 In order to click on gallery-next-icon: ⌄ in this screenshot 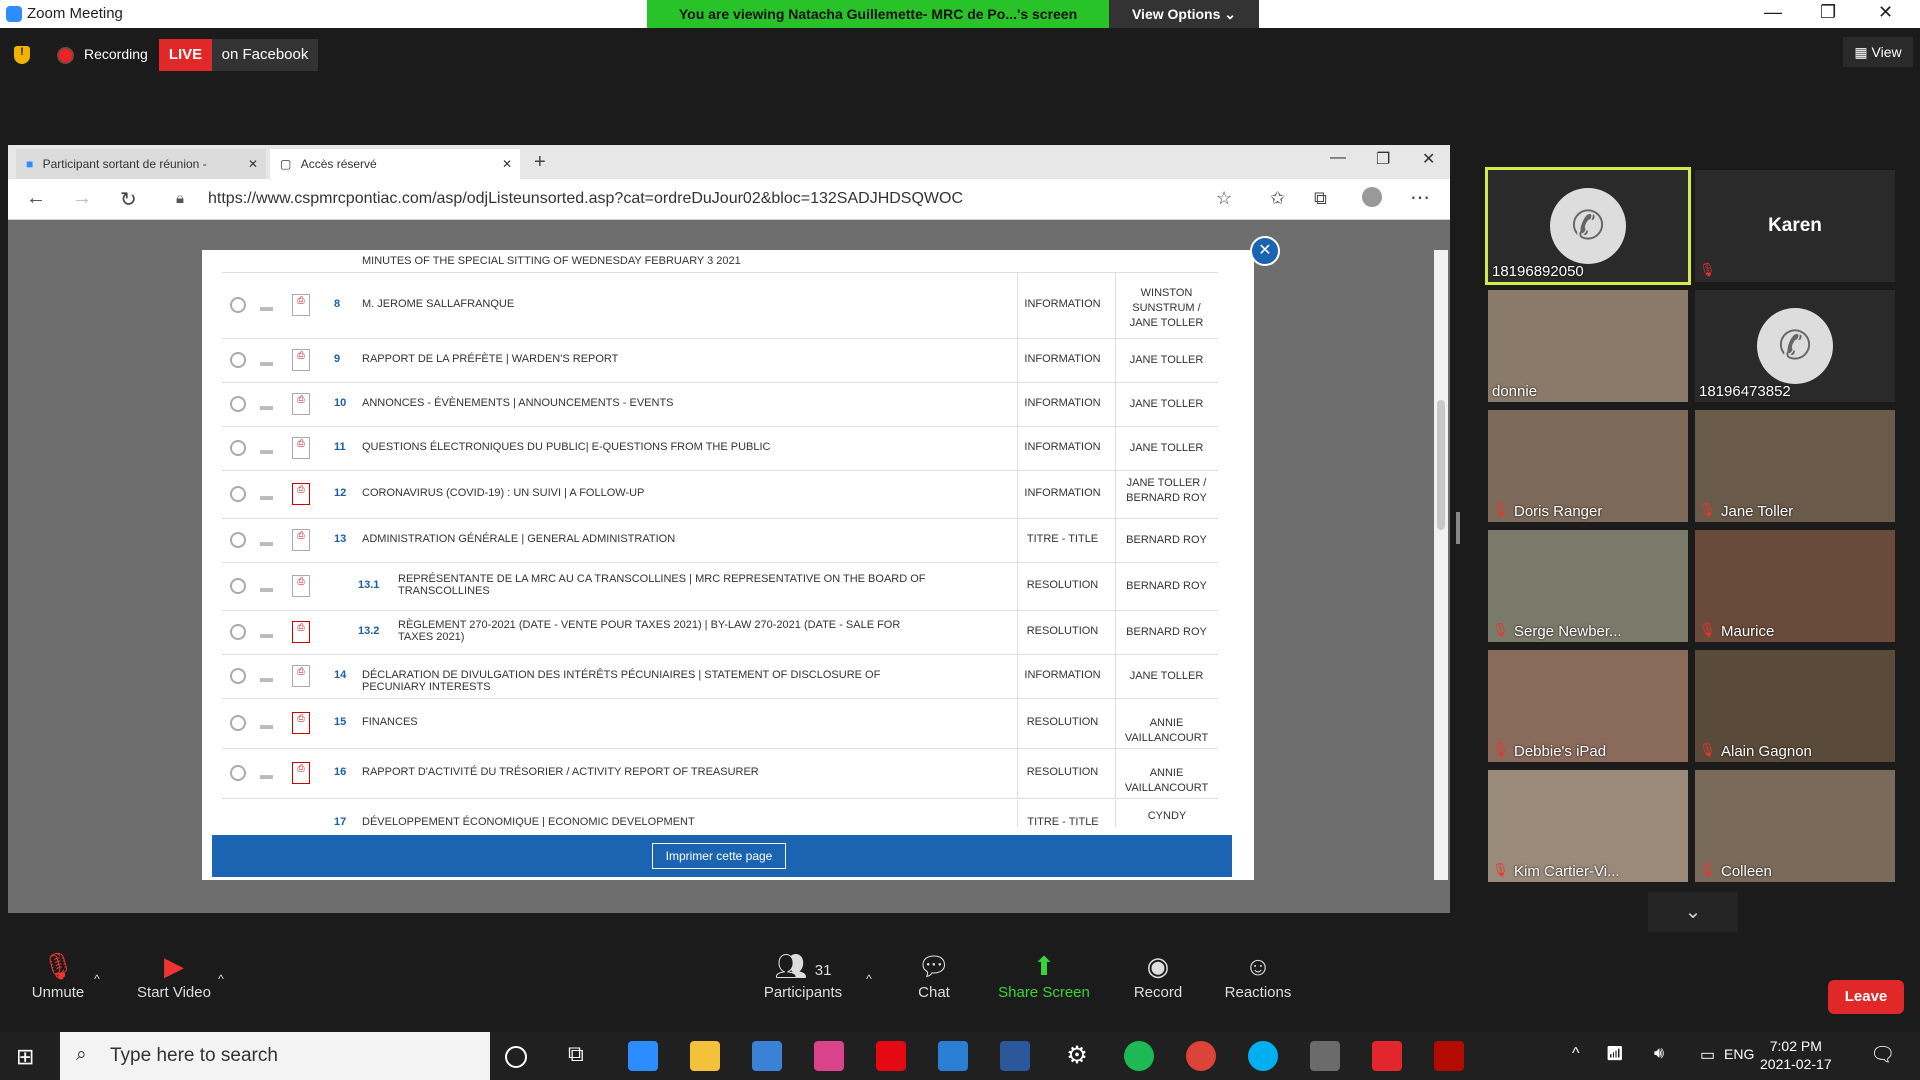, I will do `click(1693, 912)`.